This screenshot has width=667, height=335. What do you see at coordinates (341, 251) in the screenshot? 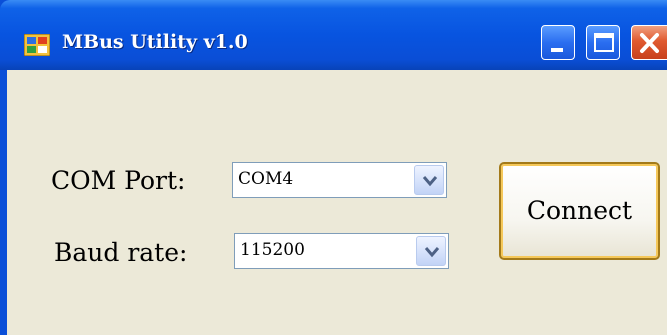
I see `baud-rate-select: 115200` at bounding box center [341, 251].